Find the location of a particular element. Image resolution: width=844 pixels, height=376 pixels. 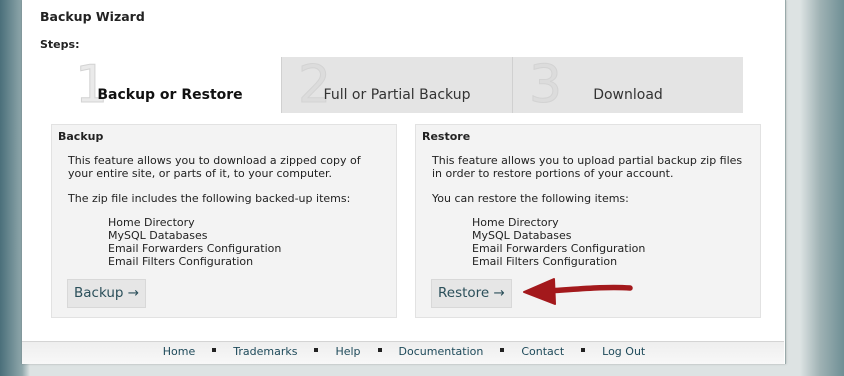

tab-label: Full or Partial Backup is located at coordinates (397, 95).